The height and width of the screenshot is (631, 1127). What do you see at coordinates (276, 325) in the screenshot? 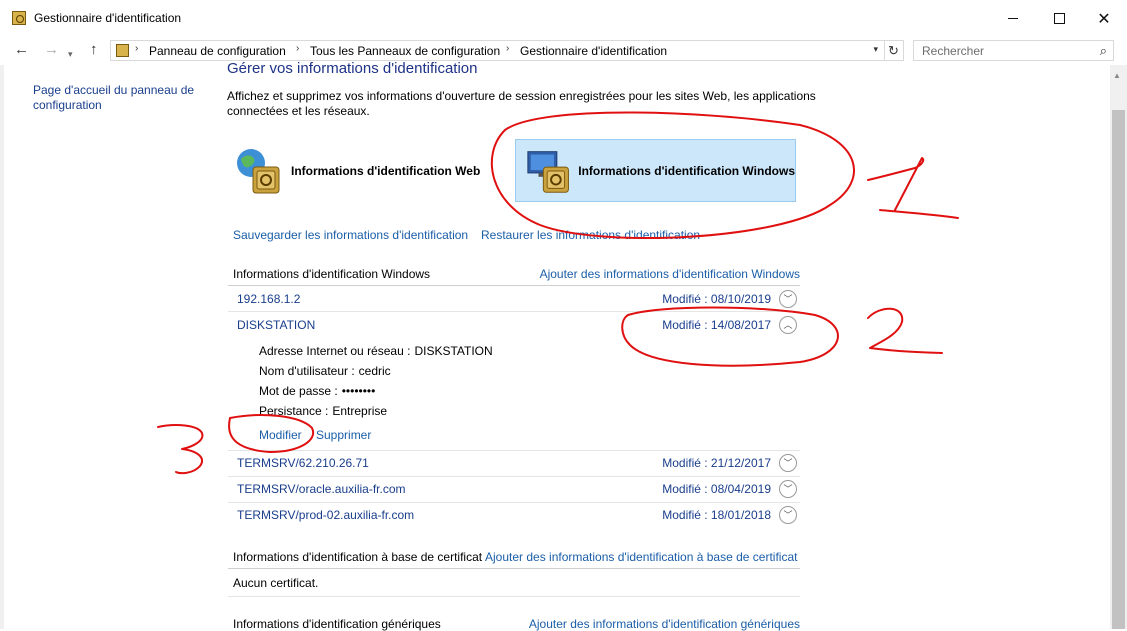
I see `credential-item-name: DISKSTATION` at bounding box center [276, 325].